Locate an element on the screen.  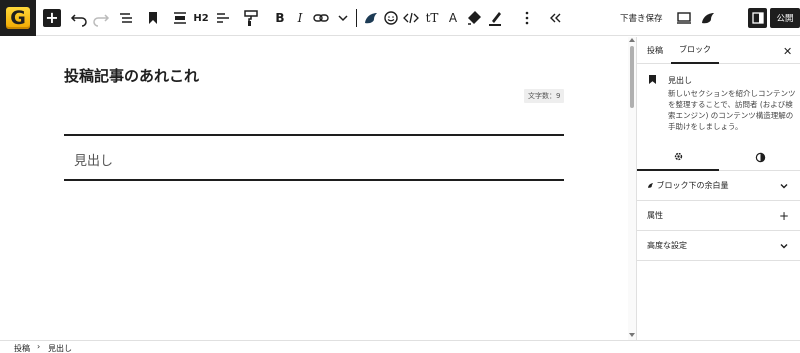
bird-format-button is located at coordinates (371, 18).